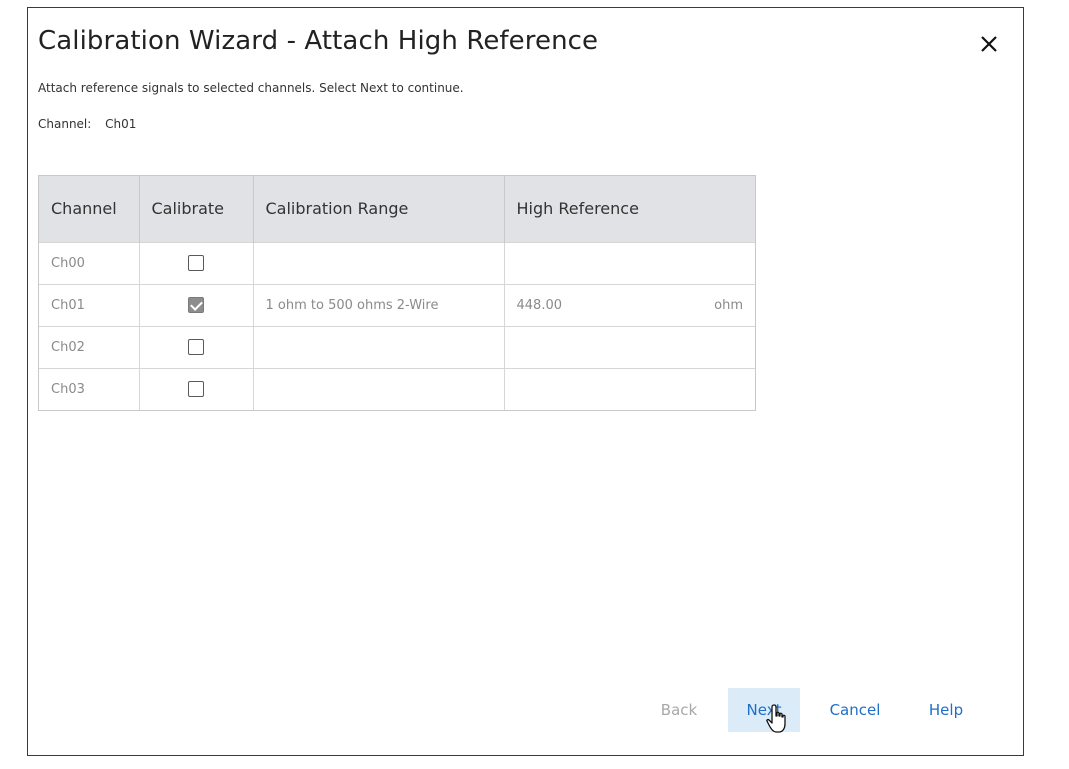 The width and height of the screenshot is (1069, 769). I want to click on high-reference-value: 448.00, so click(539, 305).